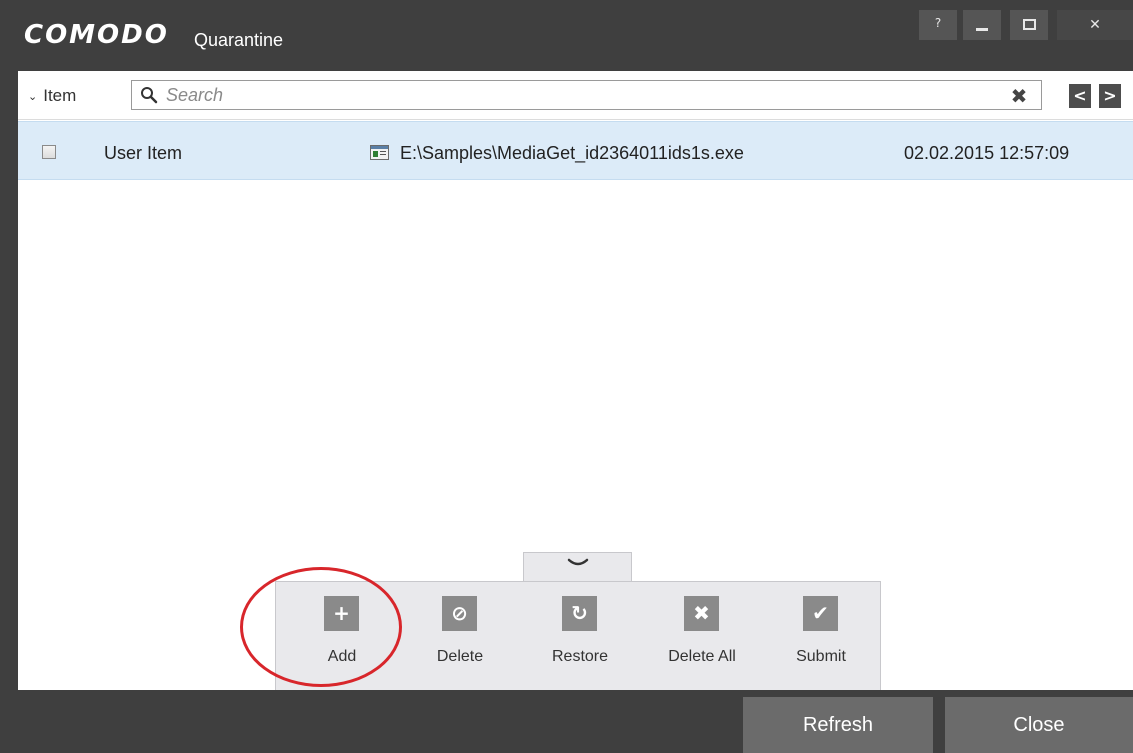  Describe the element at coordinates (459, 613) in the screenshot. I see `block-icon: ⊘` at that location.